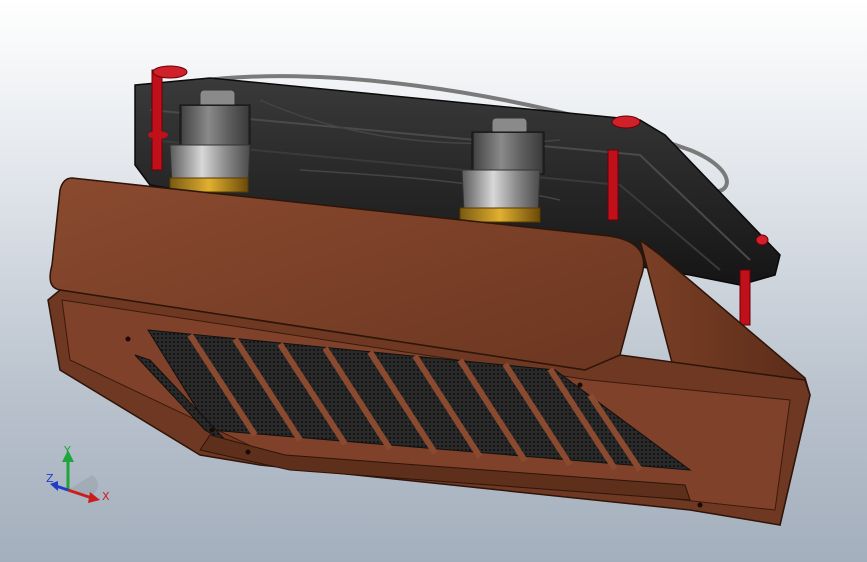 The image size is (867, 562). I want to click on x-axis-label: X, so click(106, 496).